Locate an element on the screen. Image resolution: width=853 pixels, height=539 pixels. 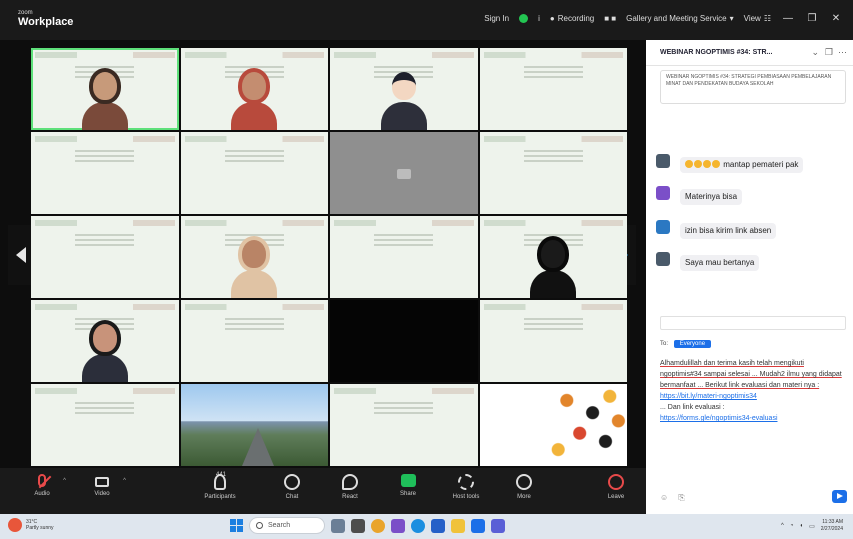
more-button: More is located at coordinates (524, 487).